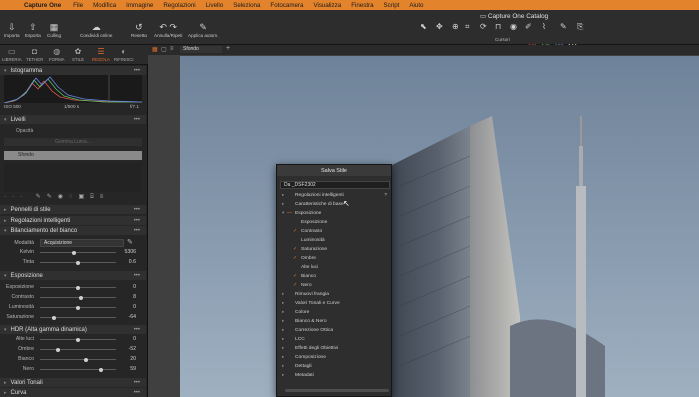 The image size is (699, 397). What do you see at coordinates (179, 5) in the screenshot?
I see `menu-adjustments: Regolazioni` at bounding box center [179, 5].